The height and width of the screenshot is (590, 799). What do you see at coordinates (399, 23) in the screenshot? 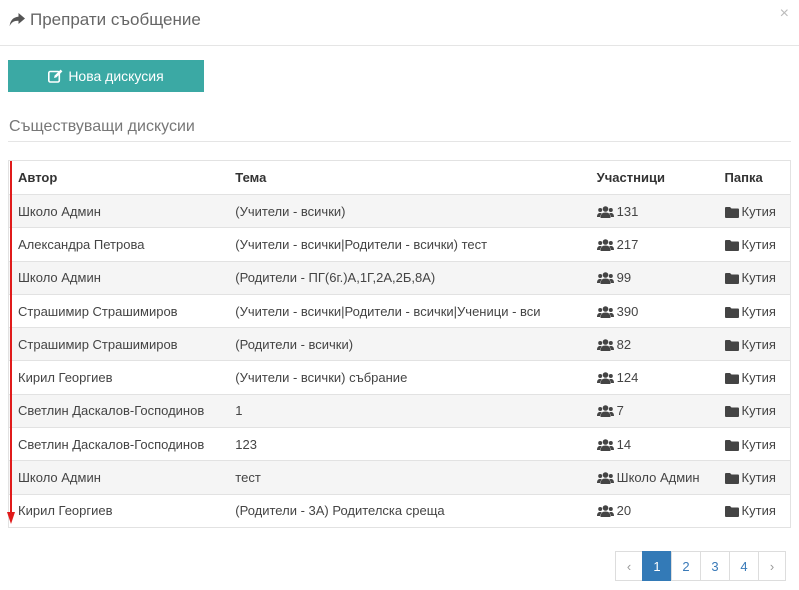
I see `modal-header: Препрати съобщение ×` at bounding box center [399, 23].